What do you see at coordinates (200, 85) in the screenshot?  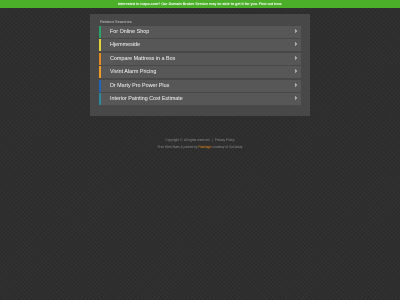 I see `search-link-dr-marty: Dr Marty Pro Power Plus ›` at bounding box center [200, 85].